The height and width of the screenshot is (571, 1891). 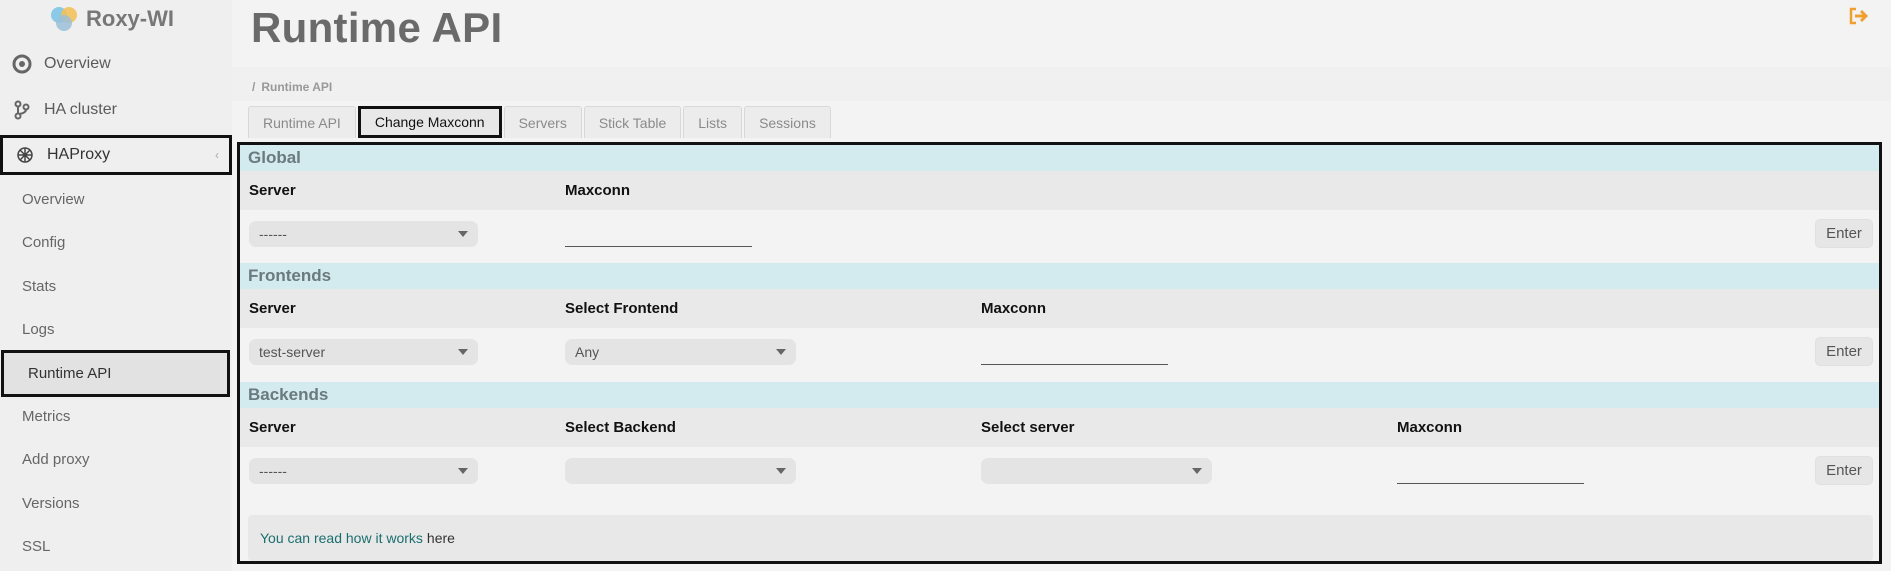 I want to click on global-maxconn-input, so click(x=658, y=235).